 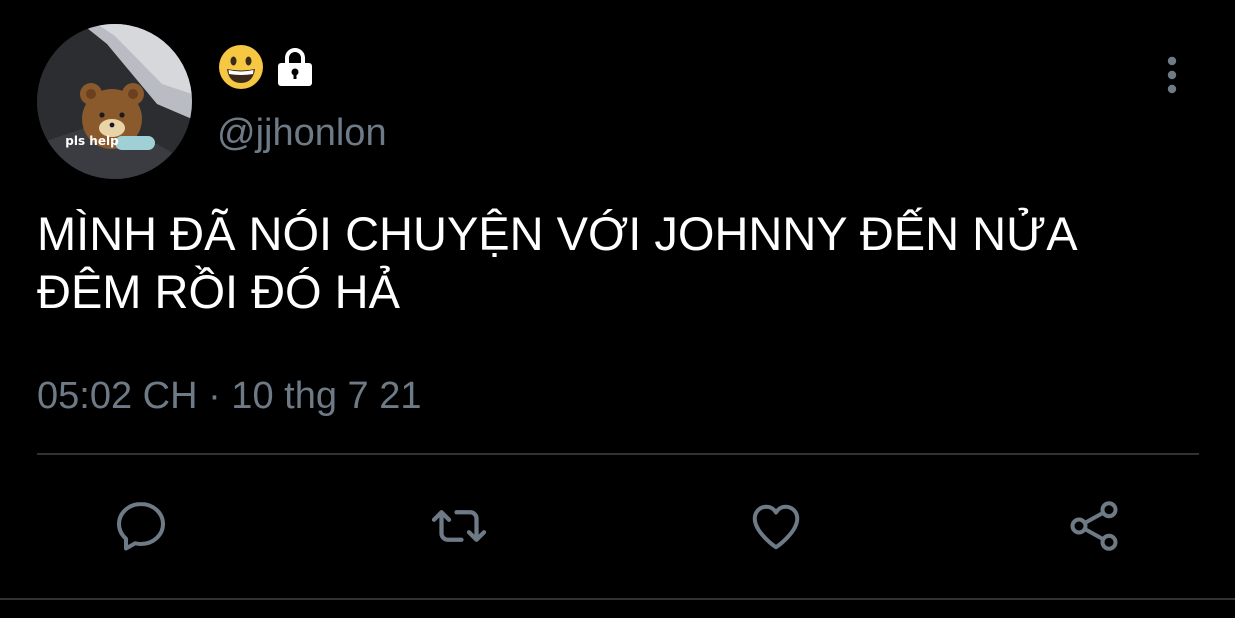 I want to click on reply-icon, so click(x=141, y=526).